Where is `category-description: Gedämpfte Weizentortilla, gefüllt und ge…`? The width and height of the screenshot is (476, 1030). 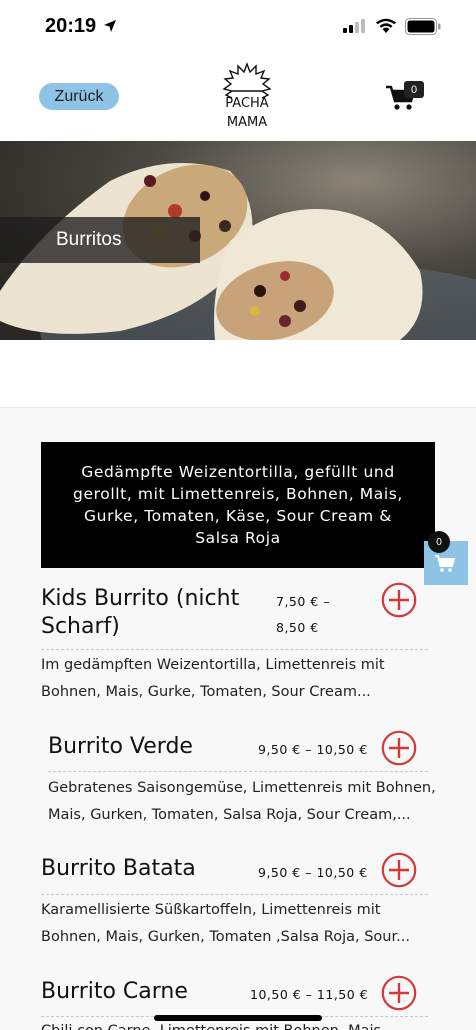 category-description: Gedämpfte Weizentortilla, gefüllt und ge… is located at coordinates (238, 505).